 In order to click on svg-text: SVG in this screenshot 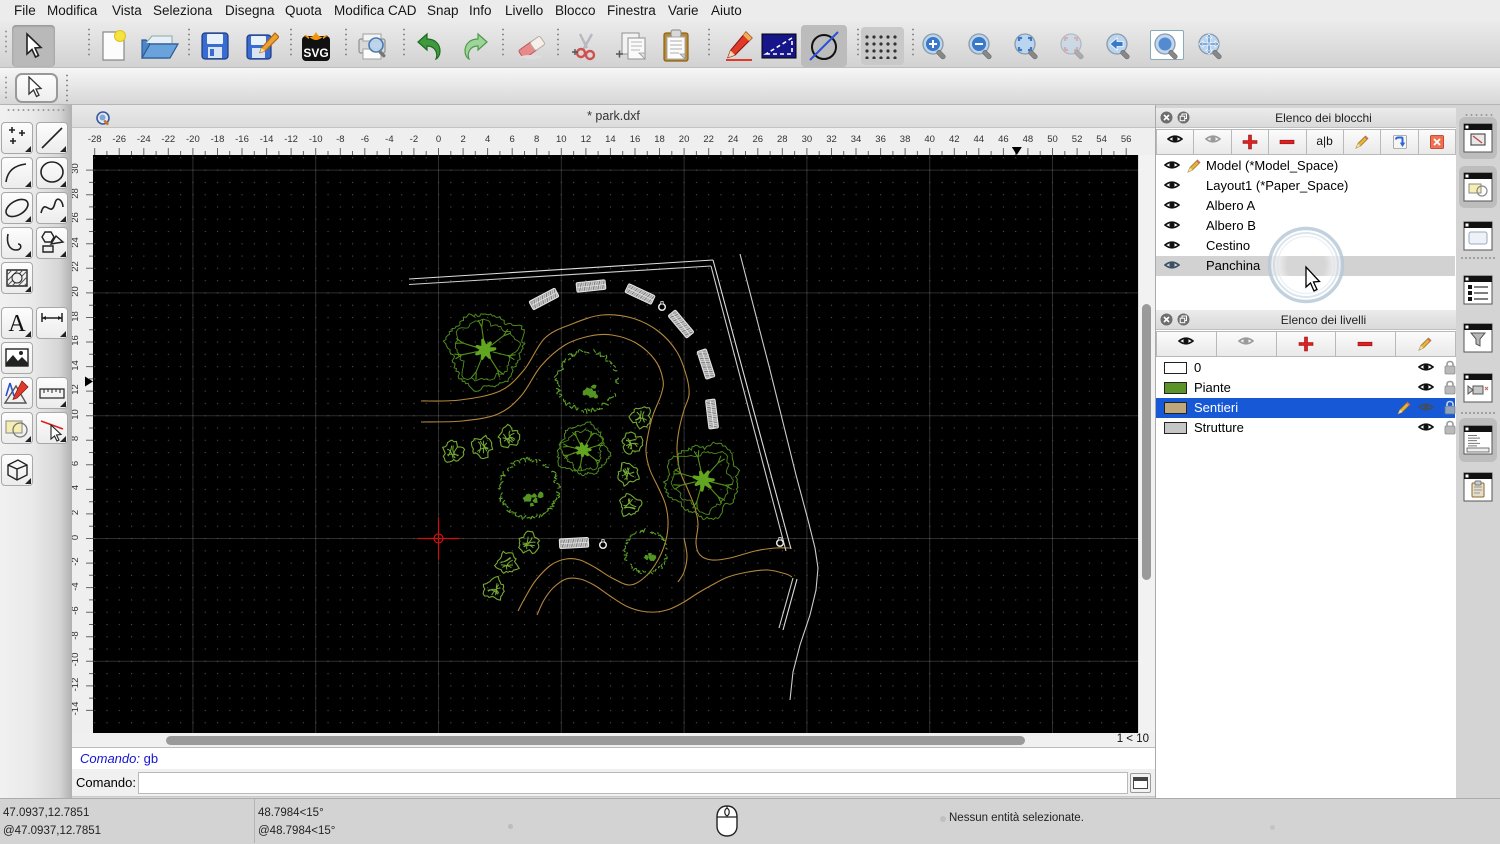, I will do `click(315, 53)`.